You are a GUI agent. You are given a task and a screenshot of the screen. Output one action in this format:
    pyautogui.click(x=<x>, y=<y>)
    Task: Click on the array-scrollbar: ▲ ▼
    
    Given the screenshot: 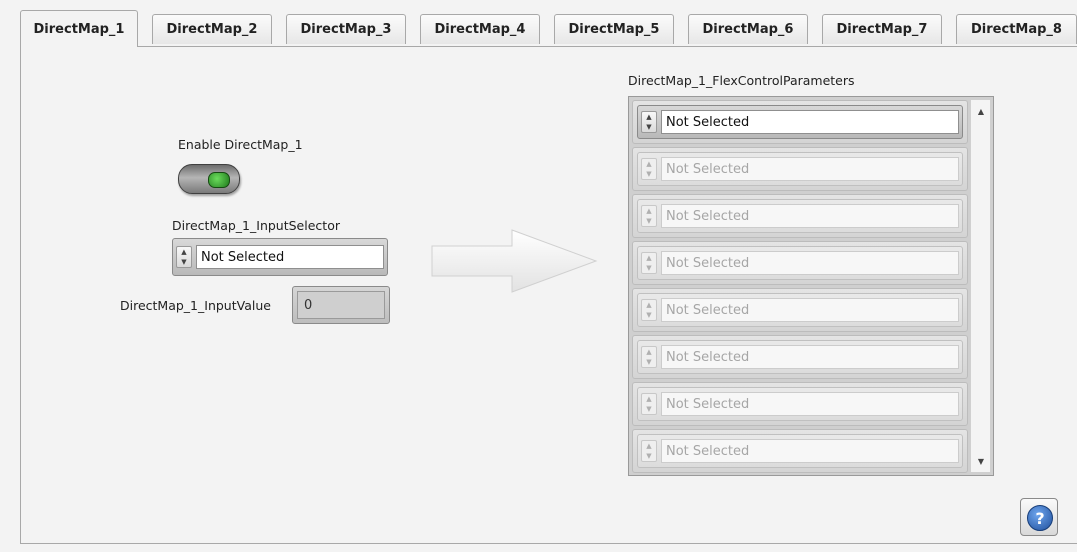 What is the action you would take?
    pyautogui.click(x=980, y=286)
    